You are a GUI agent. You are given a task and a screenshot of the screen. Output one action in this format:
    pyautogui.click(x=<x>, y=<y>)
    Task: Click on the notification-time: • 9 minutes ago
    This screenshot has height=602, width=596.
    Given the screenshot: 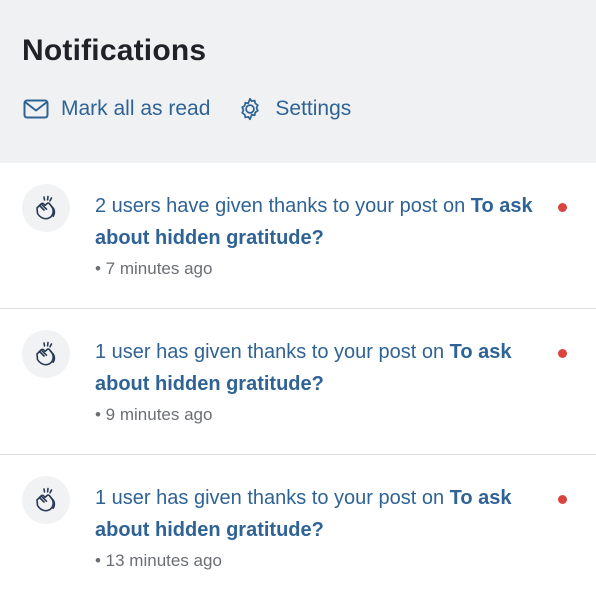 What is the action you would take?
    pyautogui.click(x=154, y=414)
    